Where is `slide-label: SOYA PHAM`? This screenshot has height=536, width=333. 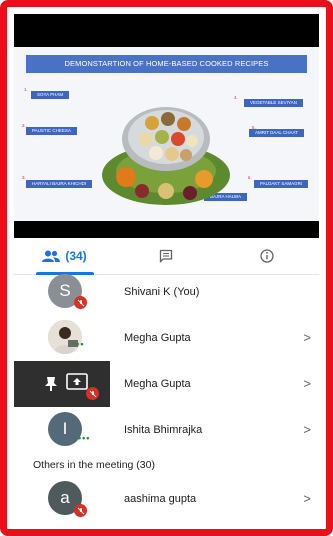 slide-label: SOYA PHAM is located at coordinates (50, 95).